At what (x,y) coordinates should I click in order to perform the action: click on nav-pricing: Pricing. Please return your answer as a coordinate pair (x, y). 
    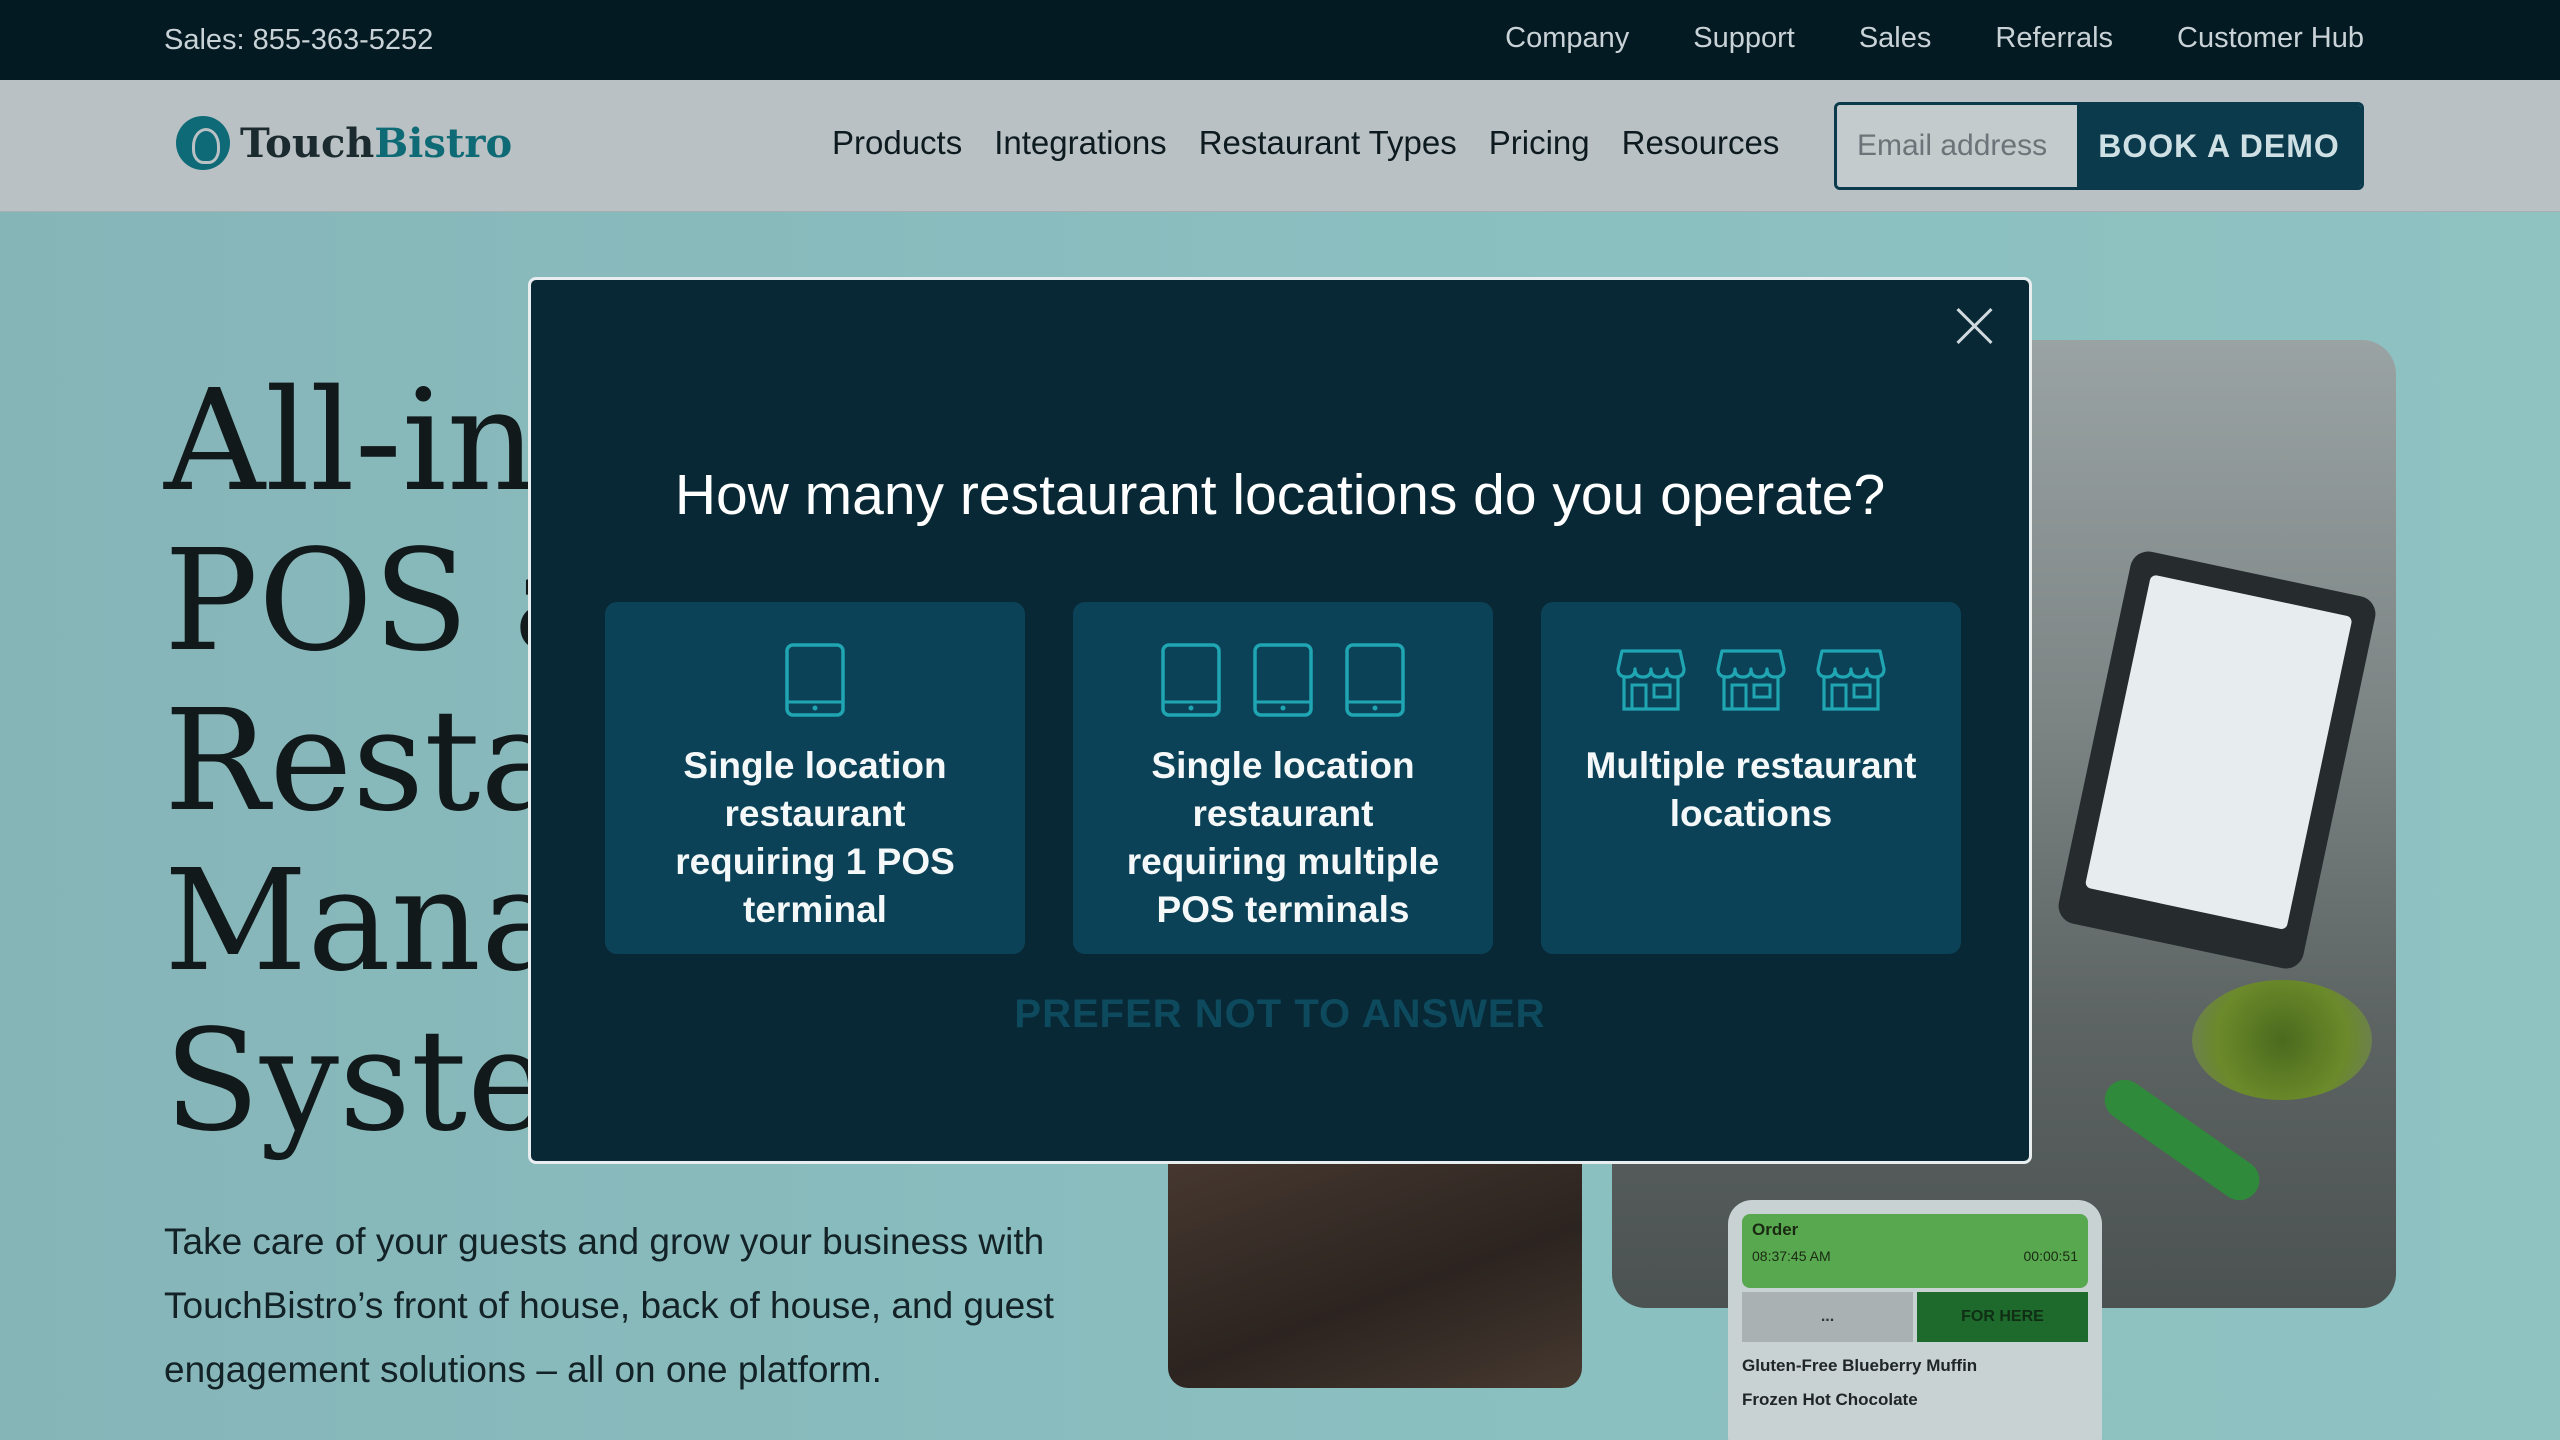
    Looking at the image, I should click on (1539, 143).